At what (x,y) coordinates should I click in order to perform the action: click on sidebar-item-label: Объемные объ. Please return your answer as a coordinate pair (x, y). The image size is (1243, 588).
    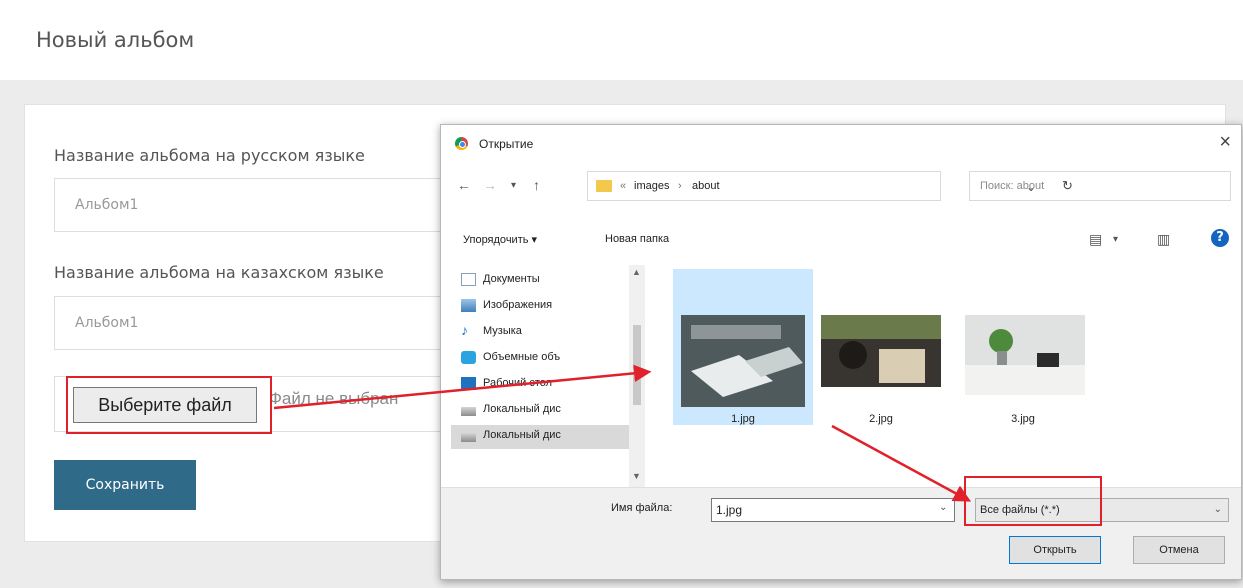
    Looking at the image, I should click on (522, 357).